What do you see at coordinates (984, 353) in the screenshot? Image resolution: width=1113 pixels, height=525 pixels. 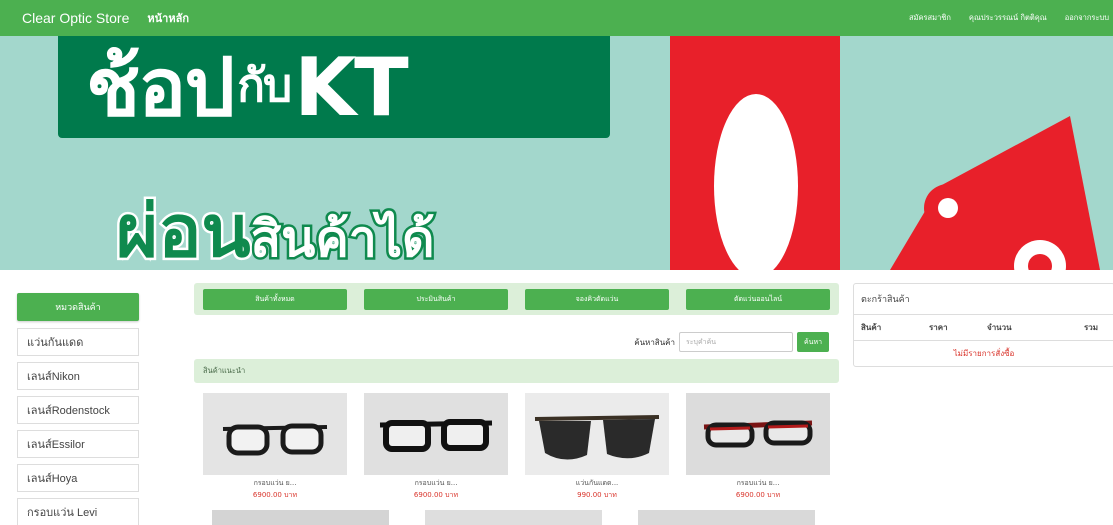 I see `cart-empty-message: ไม่มีรายการสั่งซื้อ` at bounding box center [984, 353].